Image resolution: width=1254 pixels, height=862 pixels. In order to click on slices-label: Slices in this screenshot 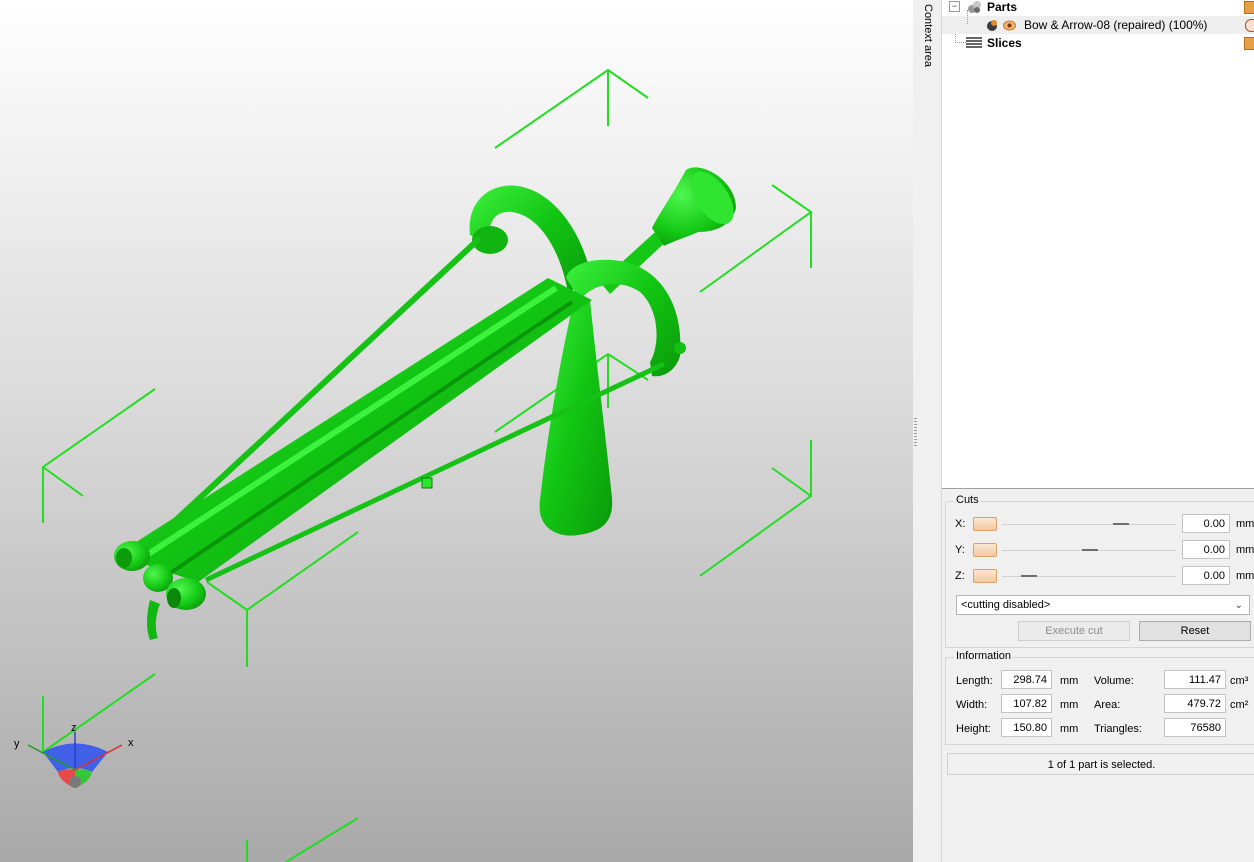, I will do `click(1004, 43)`.